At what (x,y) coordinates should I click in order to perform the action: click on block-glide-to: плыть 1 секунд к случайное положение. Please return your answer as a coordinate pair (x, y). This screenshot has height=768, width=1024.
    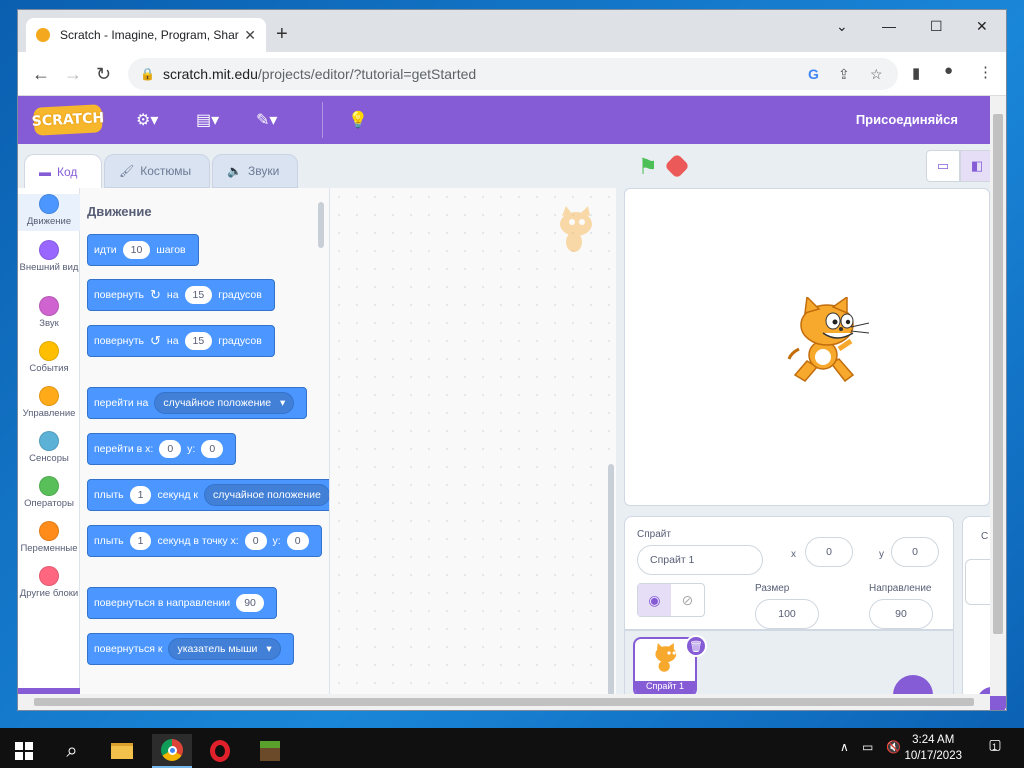
    Looking at the image, I should click on (208, 495).